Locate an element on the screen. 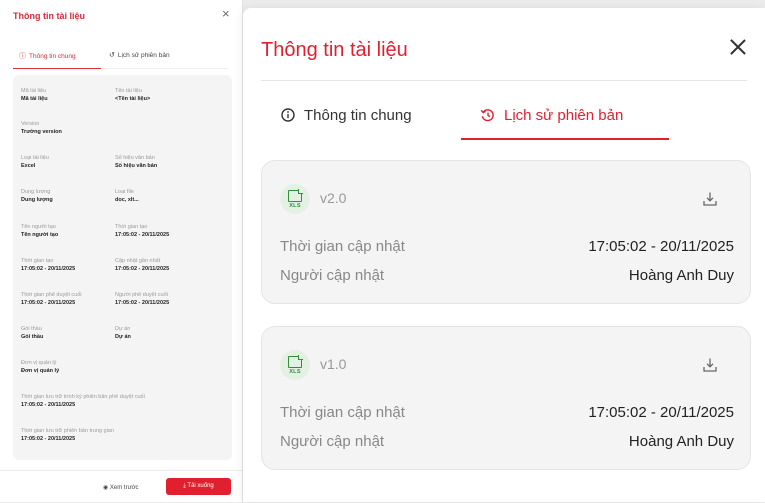 Image resolution: width=765 pixels, height=503 pixels. field-value: Trường version is located at coordinates (41, 132).